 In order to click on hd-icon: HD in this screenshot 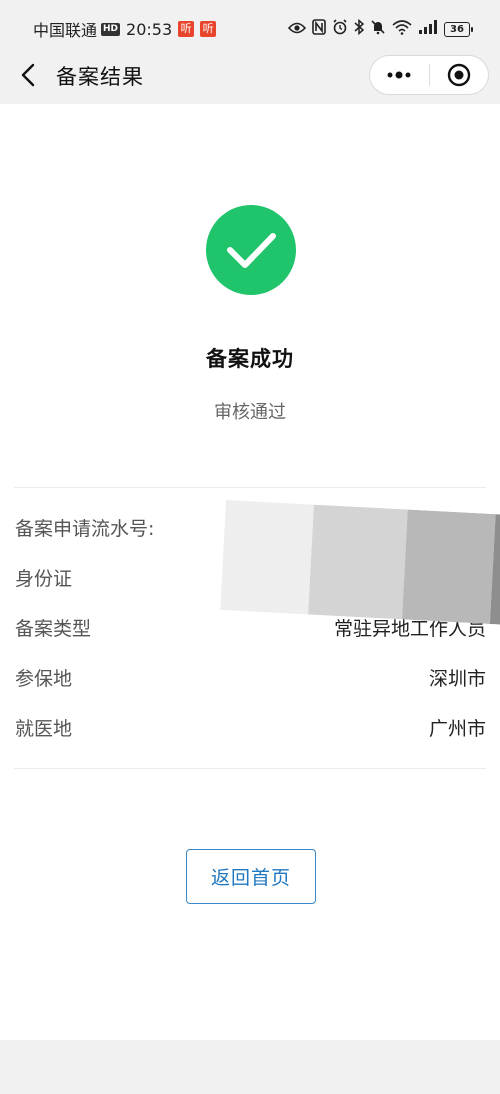, I will do `click(111, 29)`.